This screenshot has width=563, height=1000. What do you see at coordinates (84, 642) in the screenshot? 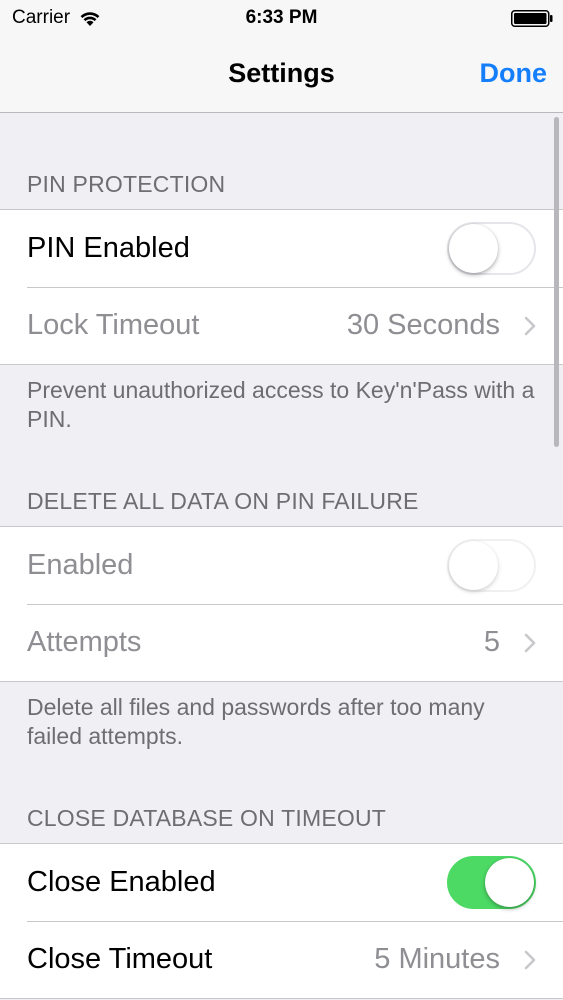
I see `attempts-label: Attempts` at bounding box center [84, 642].